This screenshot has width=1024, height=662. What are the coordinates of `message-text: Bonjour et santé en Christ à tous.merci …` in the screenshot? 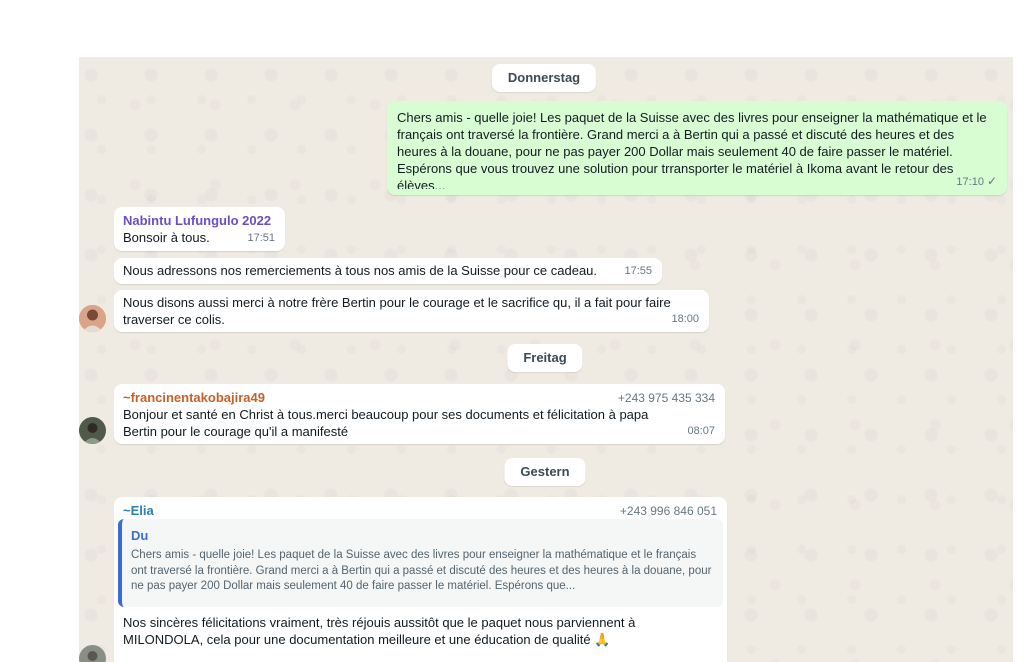 It's located at (386, 423).